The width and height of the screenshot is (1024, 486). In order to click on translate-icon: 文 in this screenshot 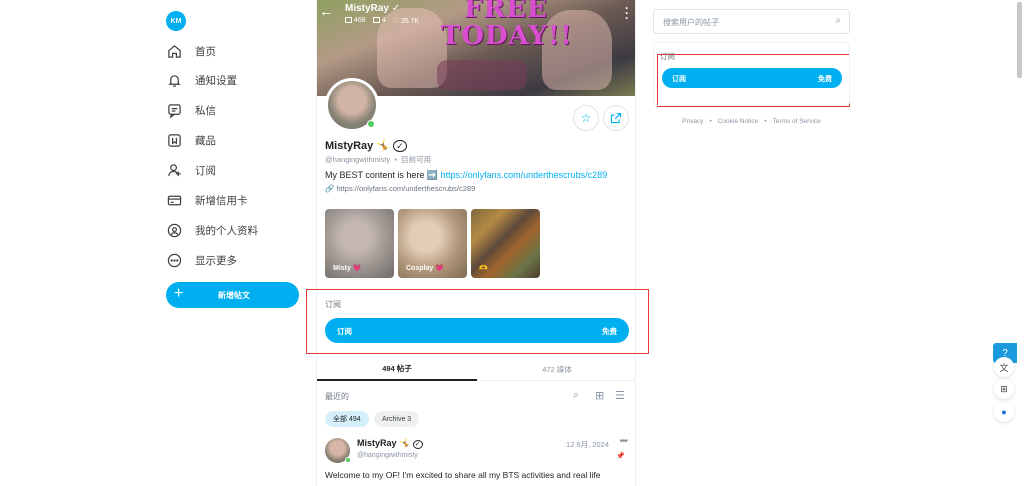, I will do `click(1004, 367)`.